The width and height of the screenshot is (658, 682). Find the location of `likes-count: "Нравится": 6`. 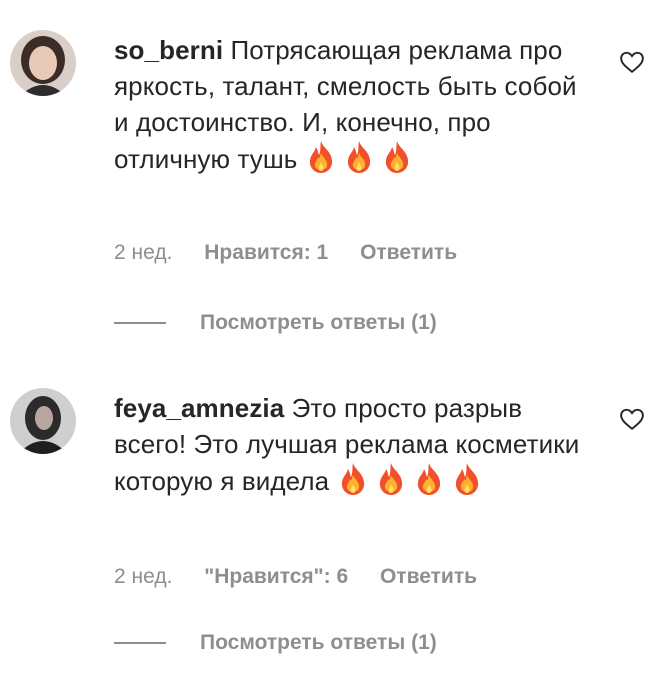

likes-count: "Нравится": 6 is located at coordinates (276, 576).